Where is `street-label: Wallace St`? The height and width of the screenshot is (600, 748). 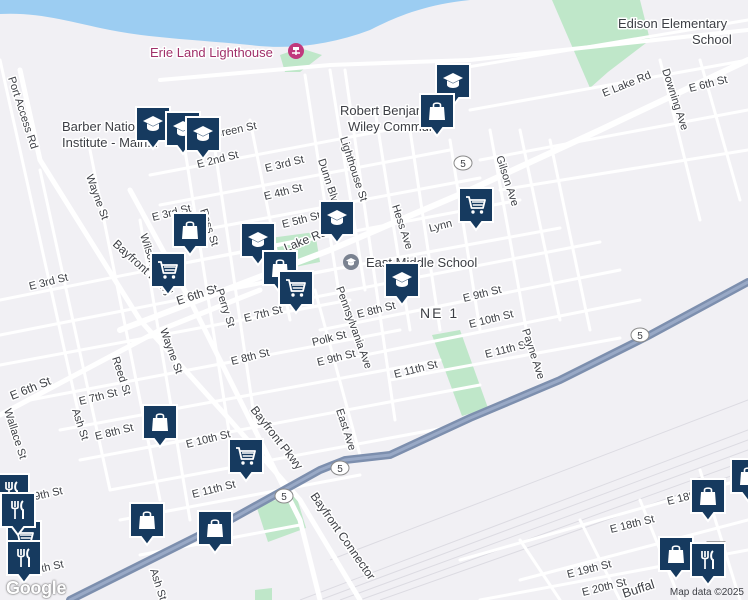 street-label: Wallace St is located at coordinates (15, 433).